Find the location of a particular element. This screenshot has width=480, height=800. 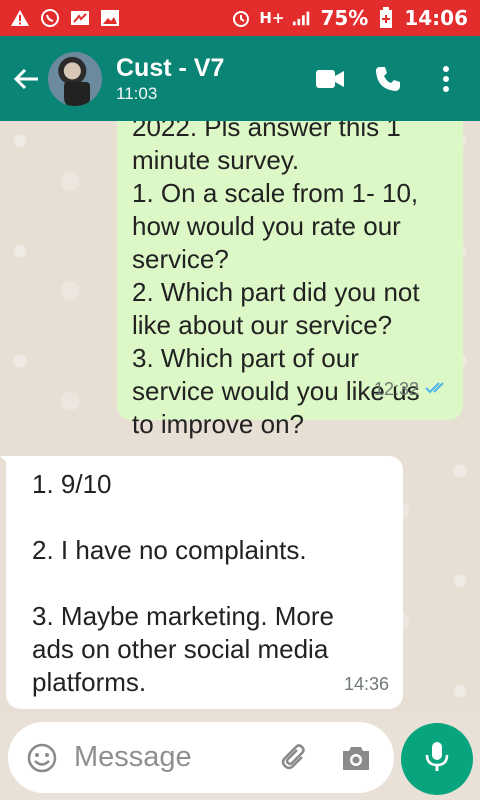

message-meta: 12:32 is located at coordinates (411, 389).